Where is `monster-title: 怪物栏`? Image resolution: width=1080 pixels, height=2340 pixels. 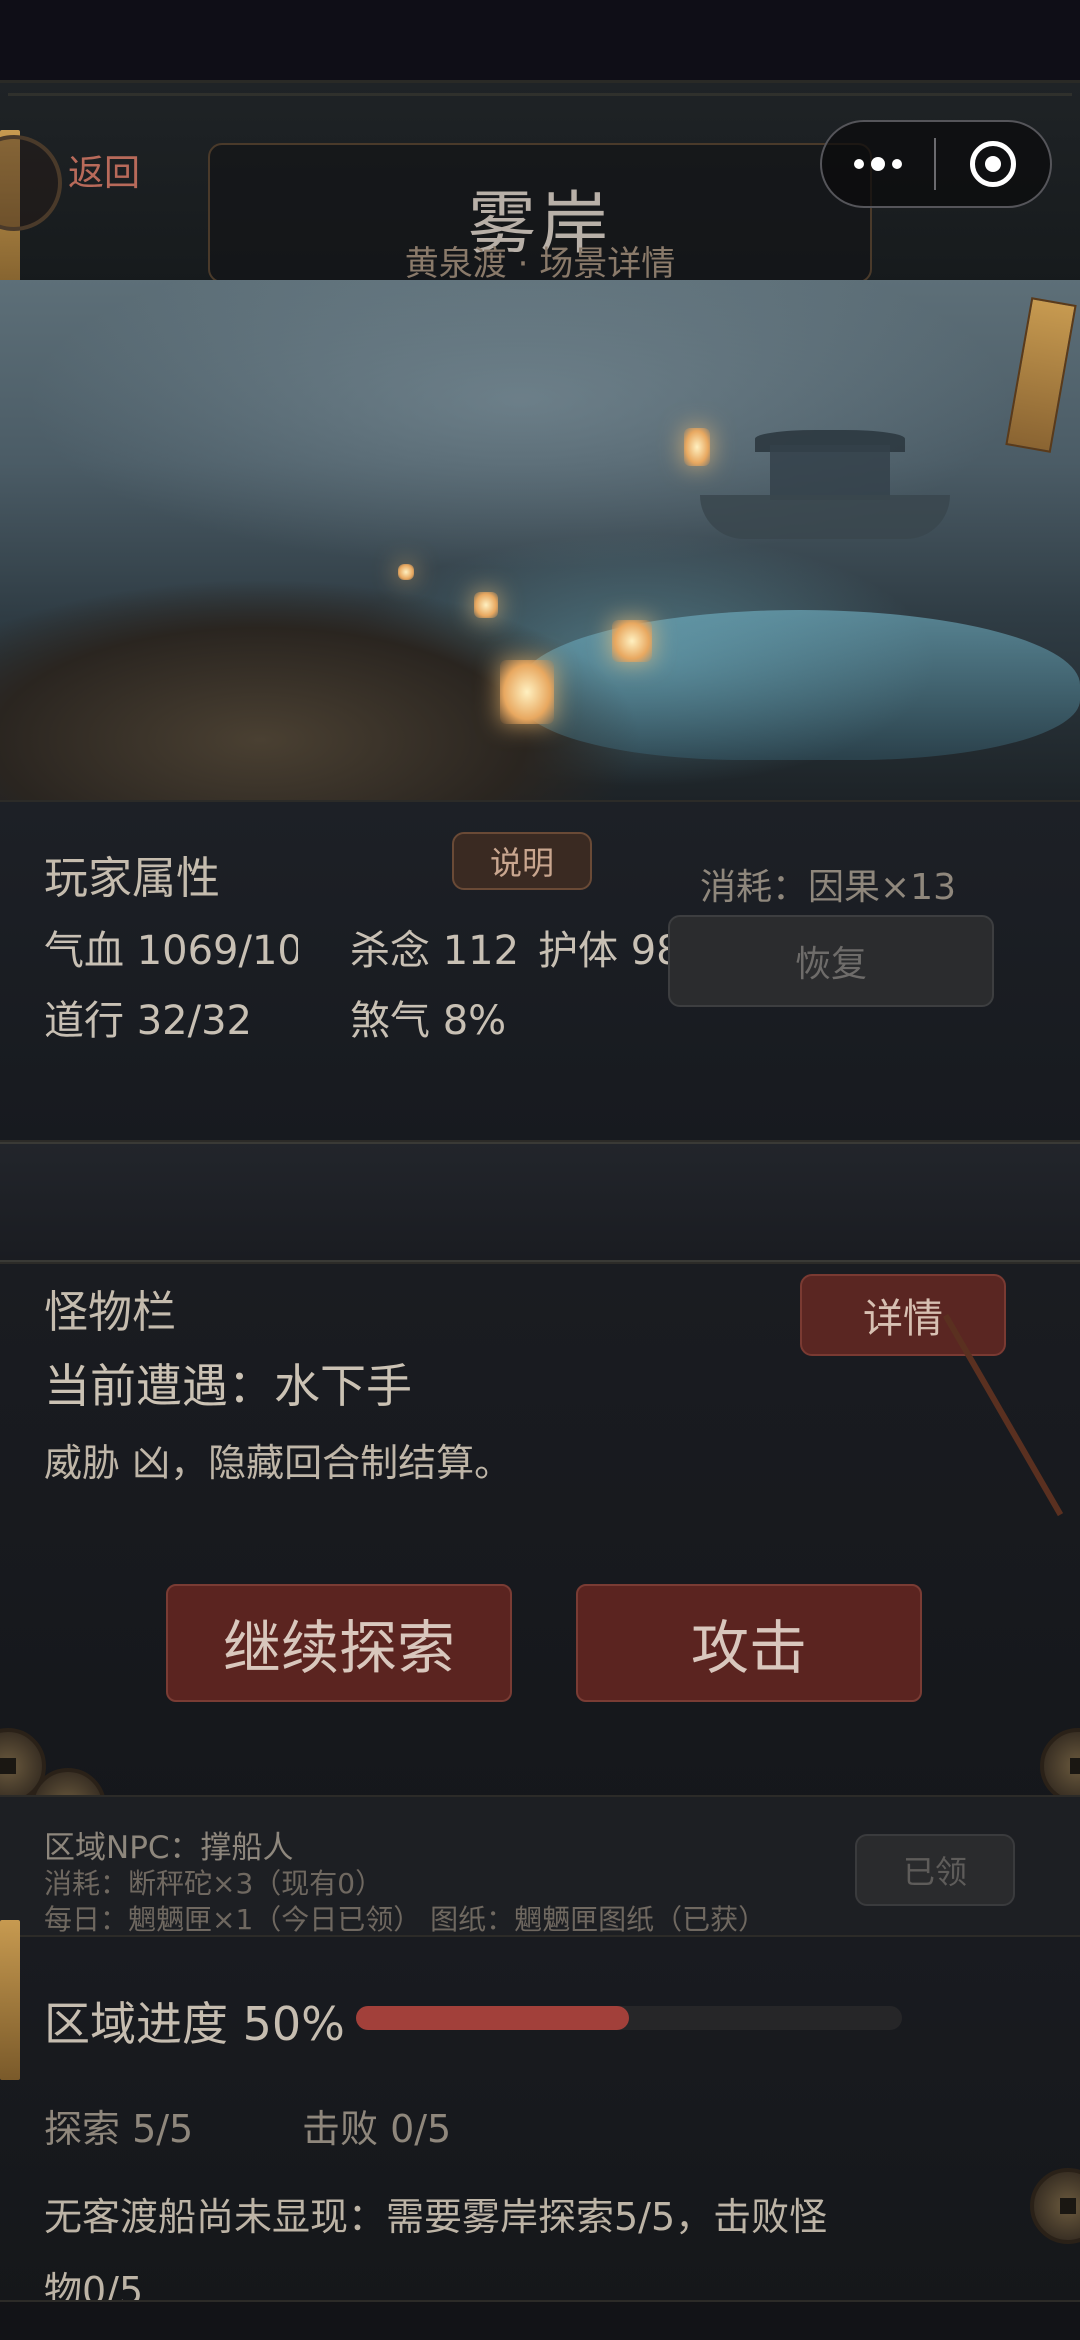 monster-title: 怪物栏 is located at coordinates (110, 1312).